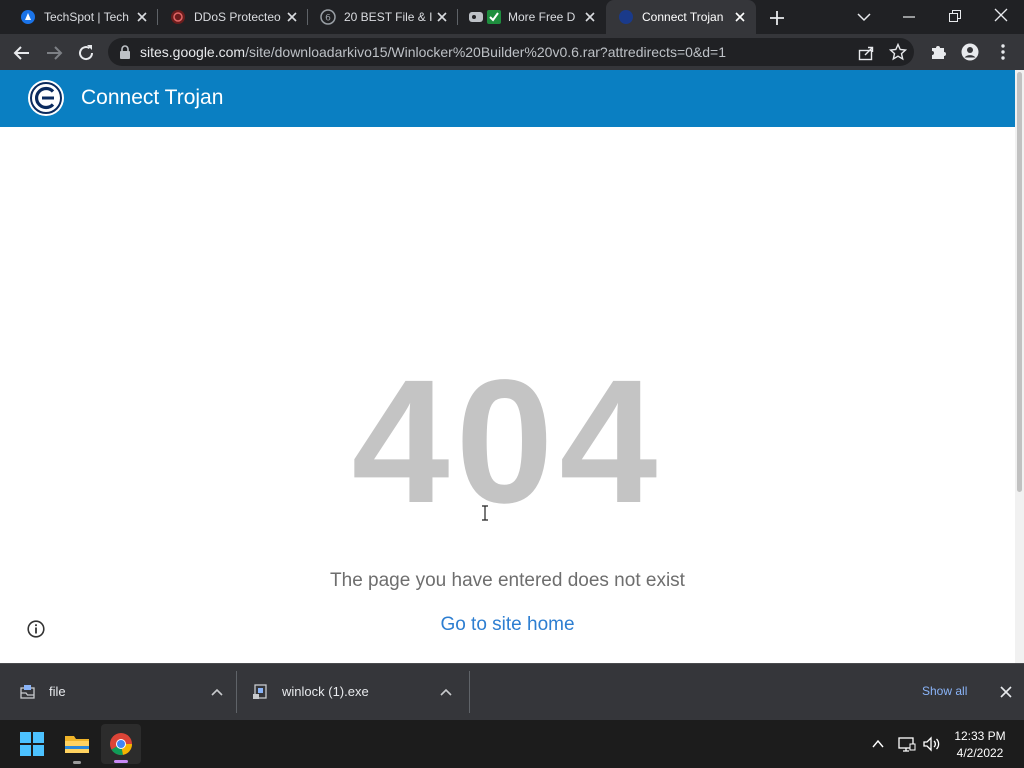 This screenshot has width=1024, height=768. I want to click on site-title: Connect Trojan, so click(152, 98).